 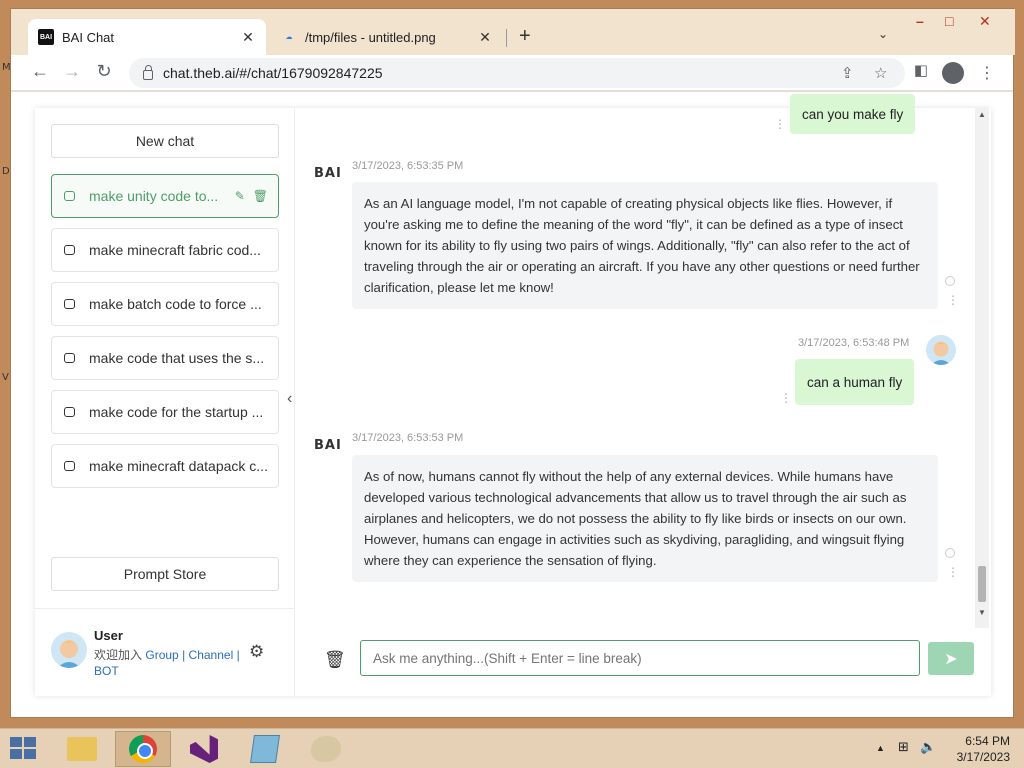 What do you see at coordinates (880, 748) in the screenshot?
I see `tray-up-arrow-icon: ▲` at bounding box center [880, 748].